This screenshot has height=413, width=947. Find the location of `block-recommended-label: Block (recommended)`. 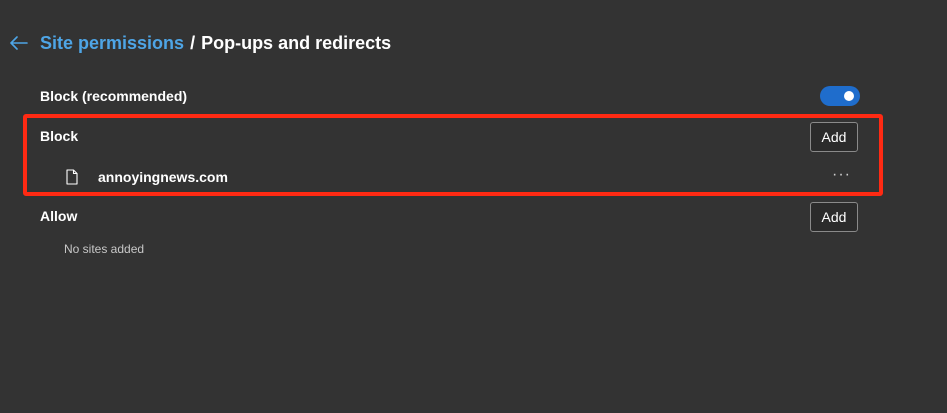

block-recommended-label: Block (recommended) is located at coordinates (114, 96).